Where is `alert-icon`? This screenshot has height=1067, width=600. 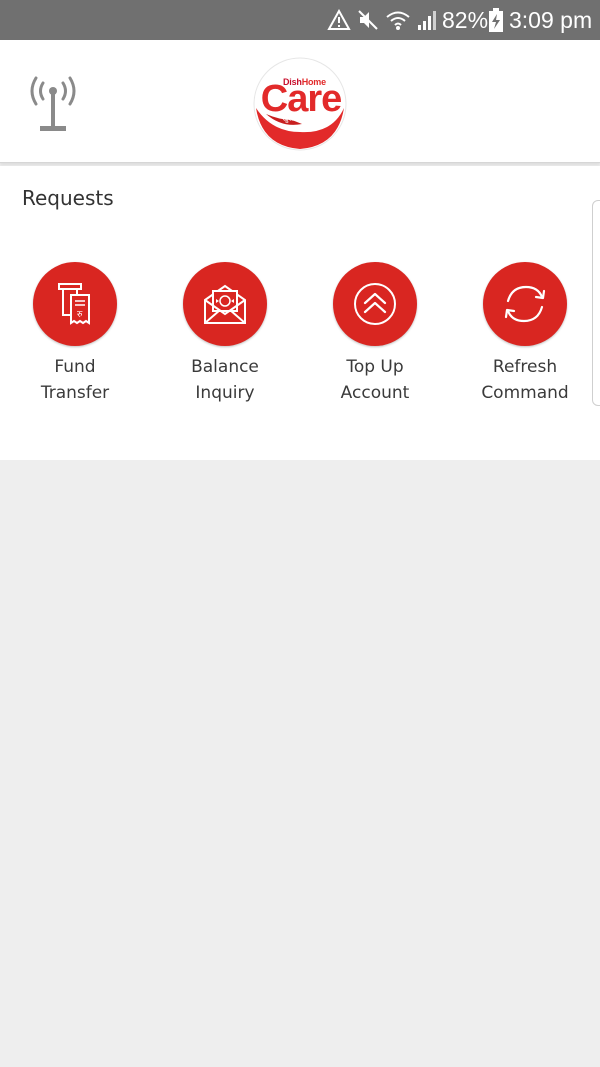 alert-icon is located at coordinates (339, 19).